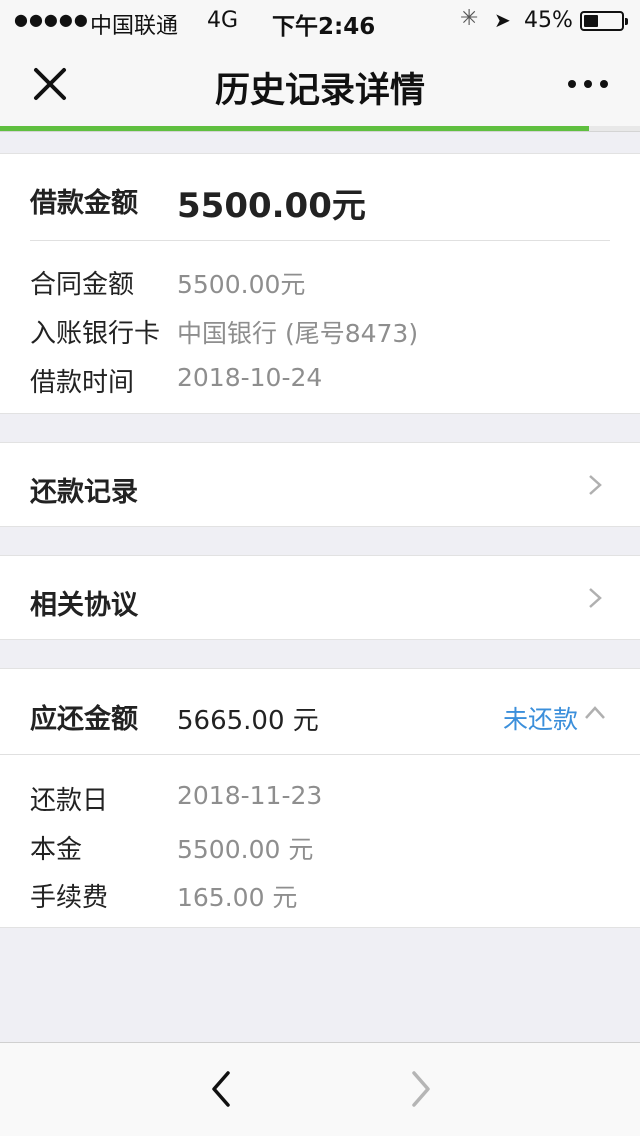 This screenshot has height=1136, width=640. I want to click on amount-due-value: 5665.00 元, so click(248, 721).